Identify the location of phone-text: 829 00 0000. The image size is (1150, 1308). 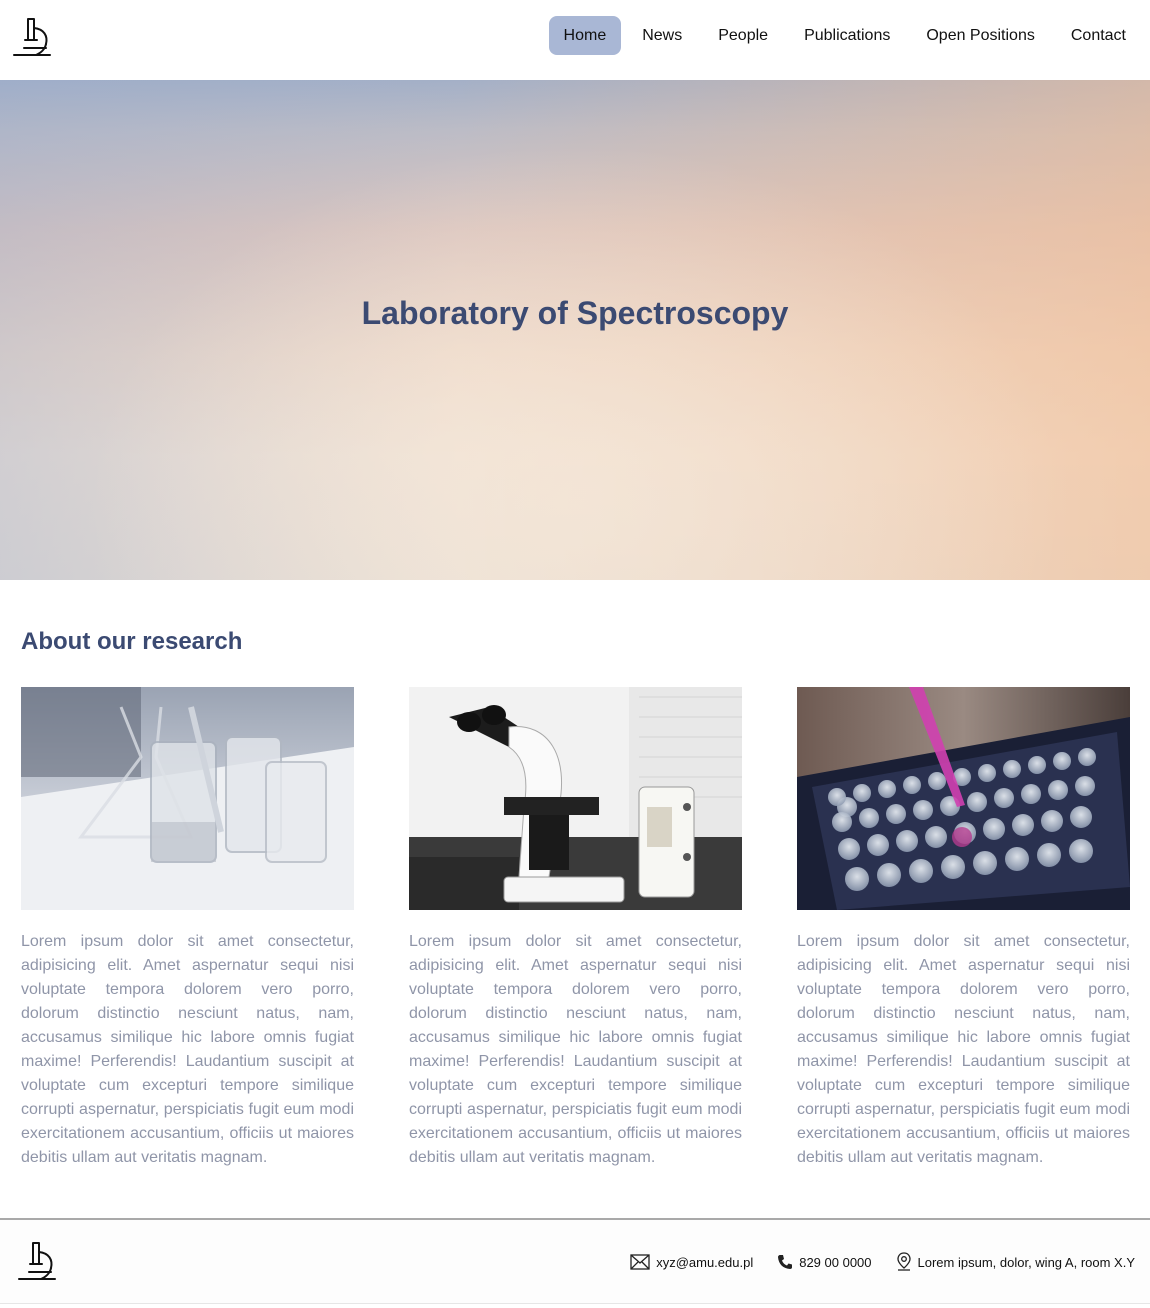
(835, 1262).